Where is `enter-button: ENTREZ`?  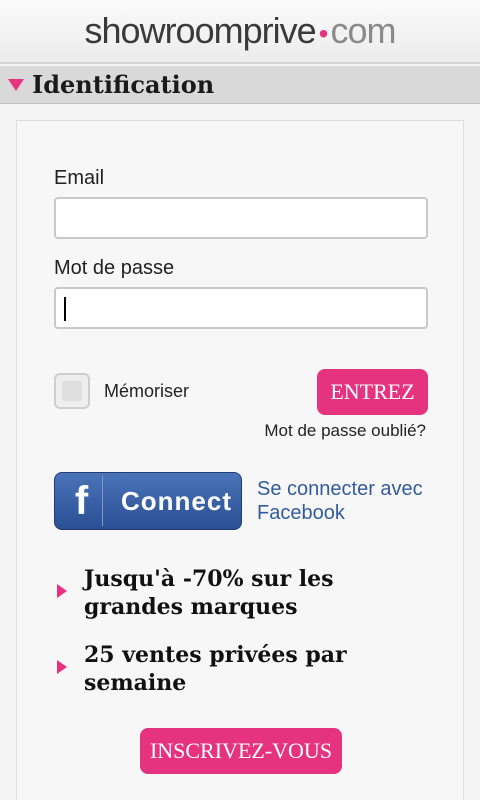 enter-button: ENTREZ is located at coordinates (372, 392).